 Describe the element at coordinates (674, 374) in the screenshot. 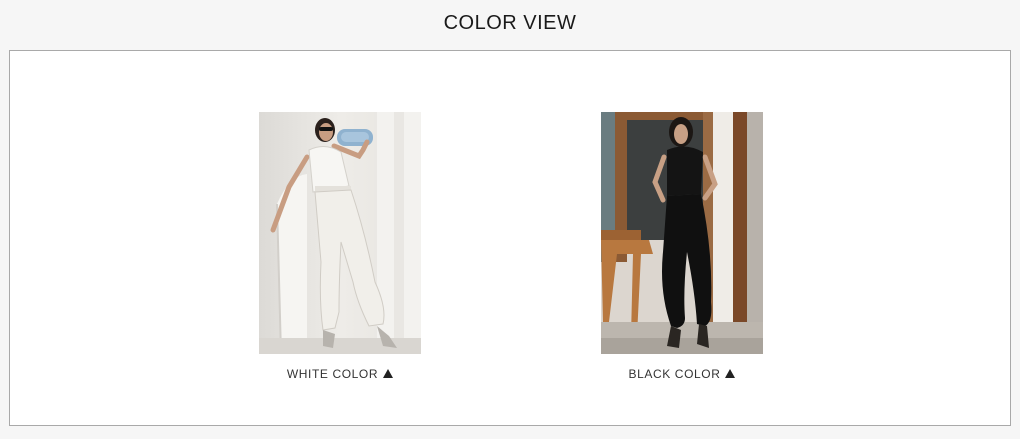

I see `black-color-label: BLACK COLOR` at that location.